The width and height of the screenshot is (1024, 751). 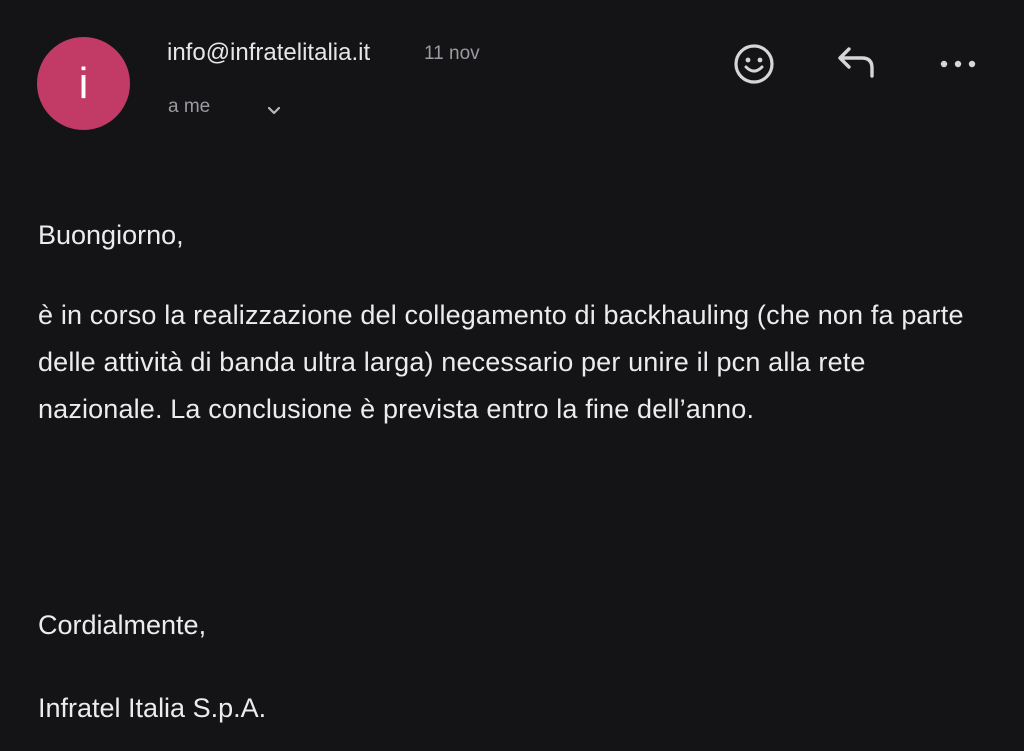 I want to click on more-options-button, so click(x=958, y=66).